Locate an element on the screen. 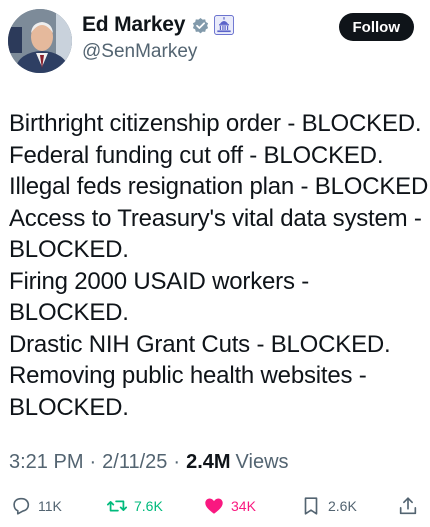 Image resolution: width=430 pixels, height=527 pixels. views-count: 2.4M is located at coordinates (208, 462).